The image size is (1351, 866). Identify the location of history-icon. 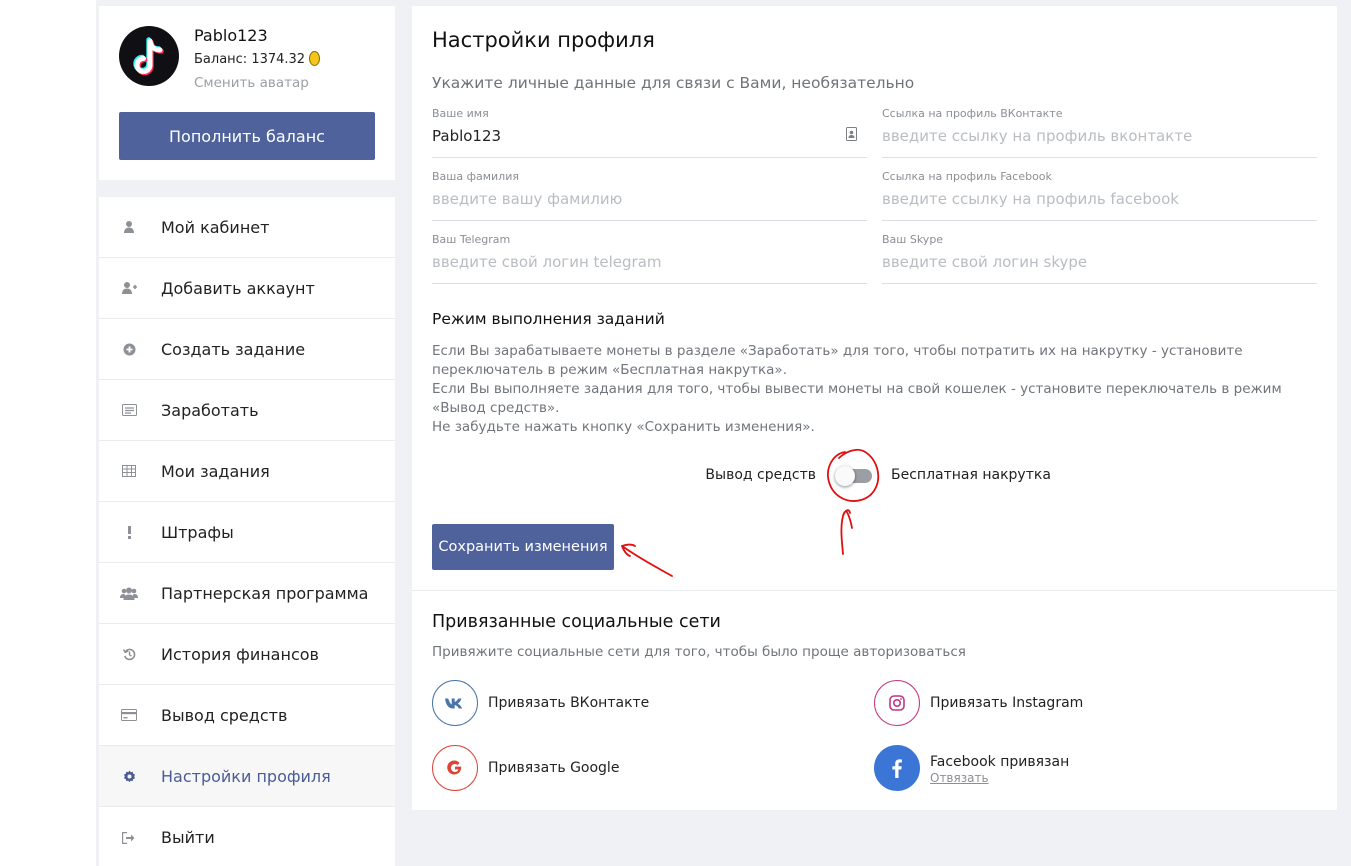
(130, 654).